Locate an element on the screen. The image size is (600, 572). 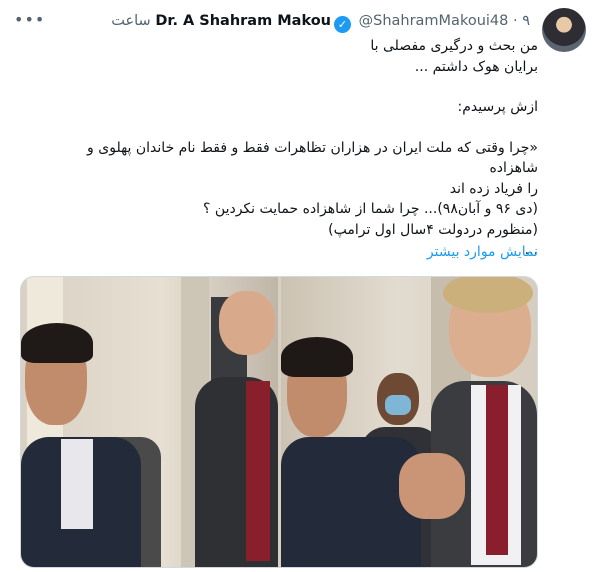
author-avatar is located at coordinates (564, 30).